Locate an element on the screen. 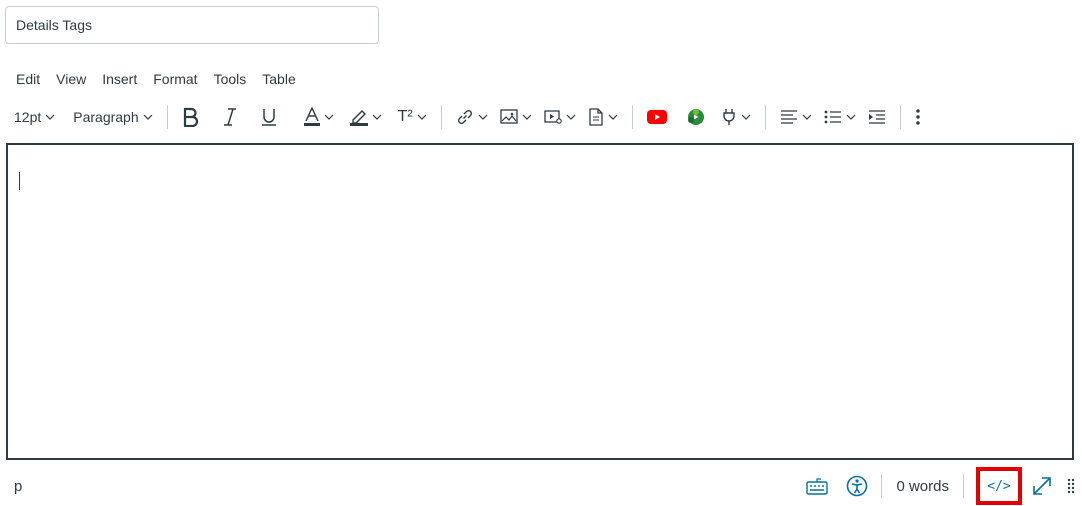 The height and width of the screenshot is (506, 1082). document-icon is located at coordinates (596, 117).